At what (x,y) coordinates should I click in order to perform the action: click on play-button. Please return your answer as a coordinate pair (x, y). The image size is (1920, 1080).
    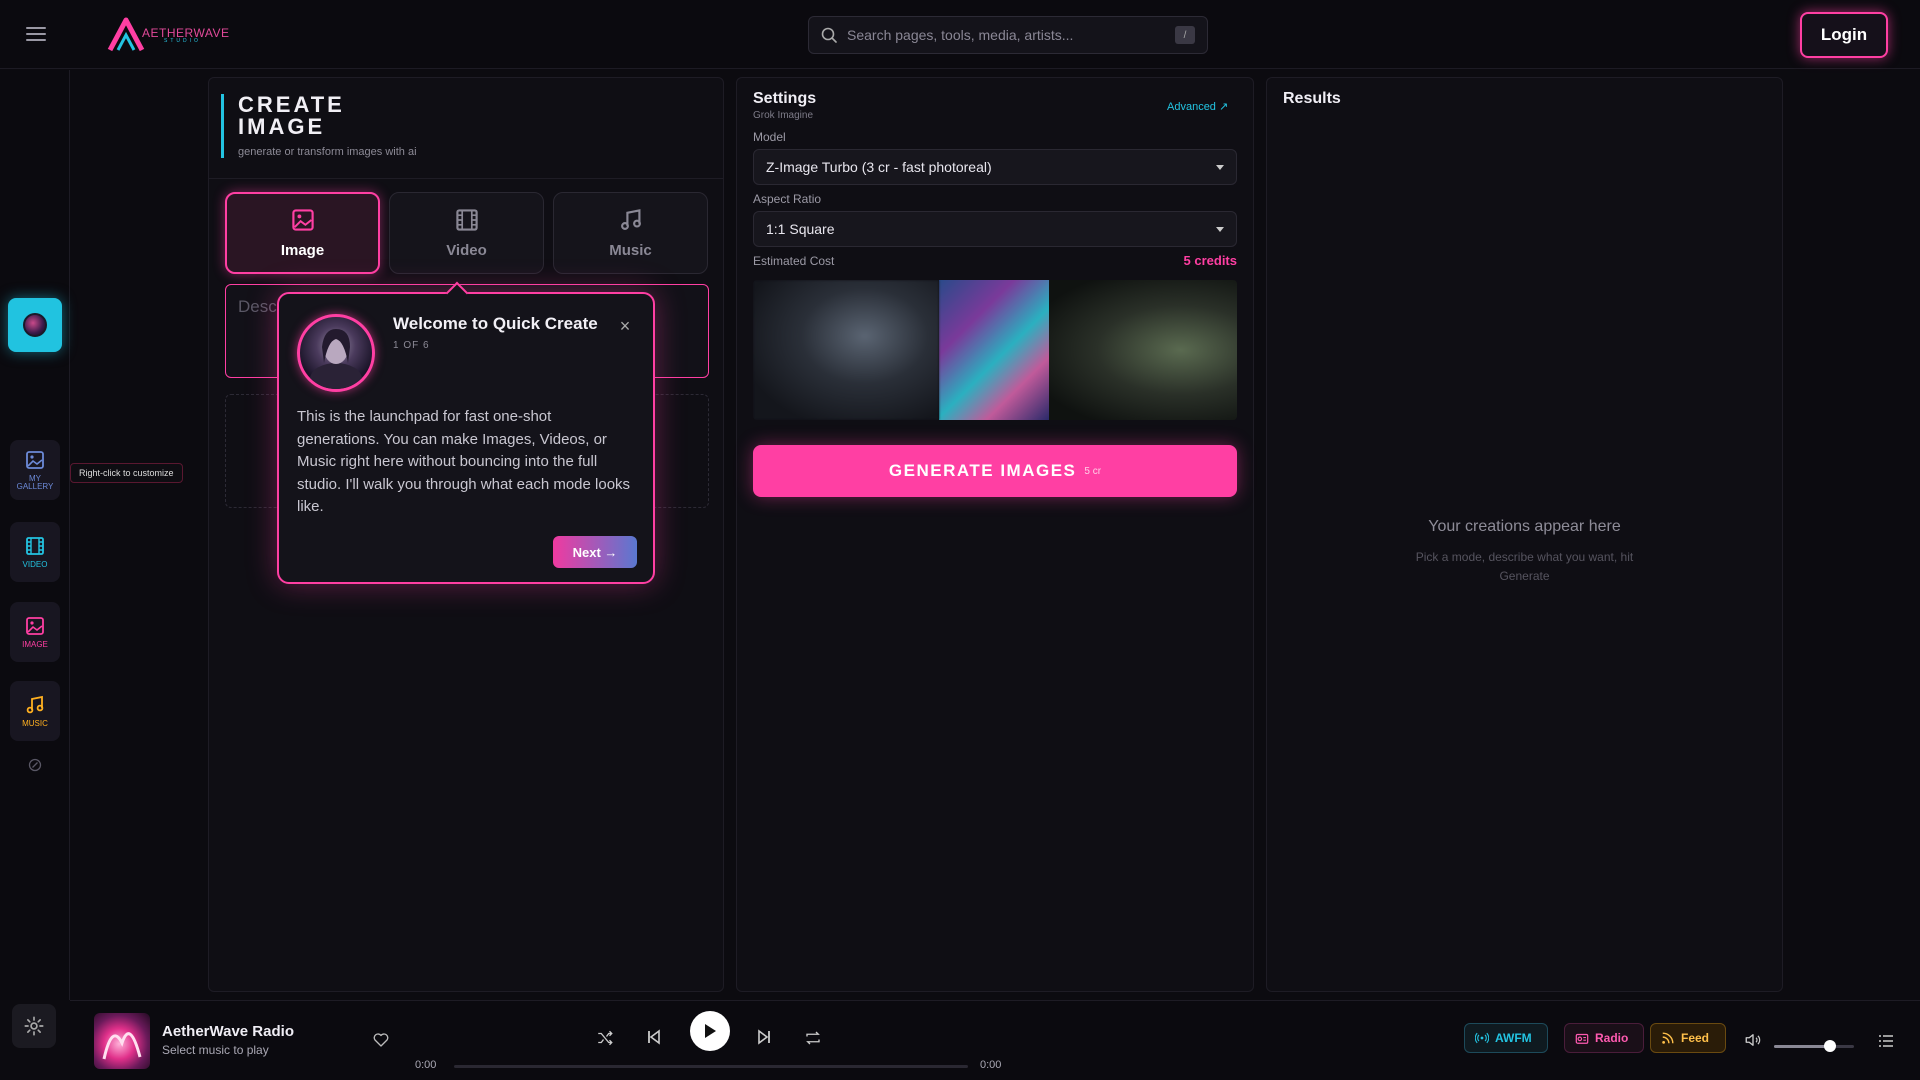
    Looking at the image, I should click on (710, 1031).